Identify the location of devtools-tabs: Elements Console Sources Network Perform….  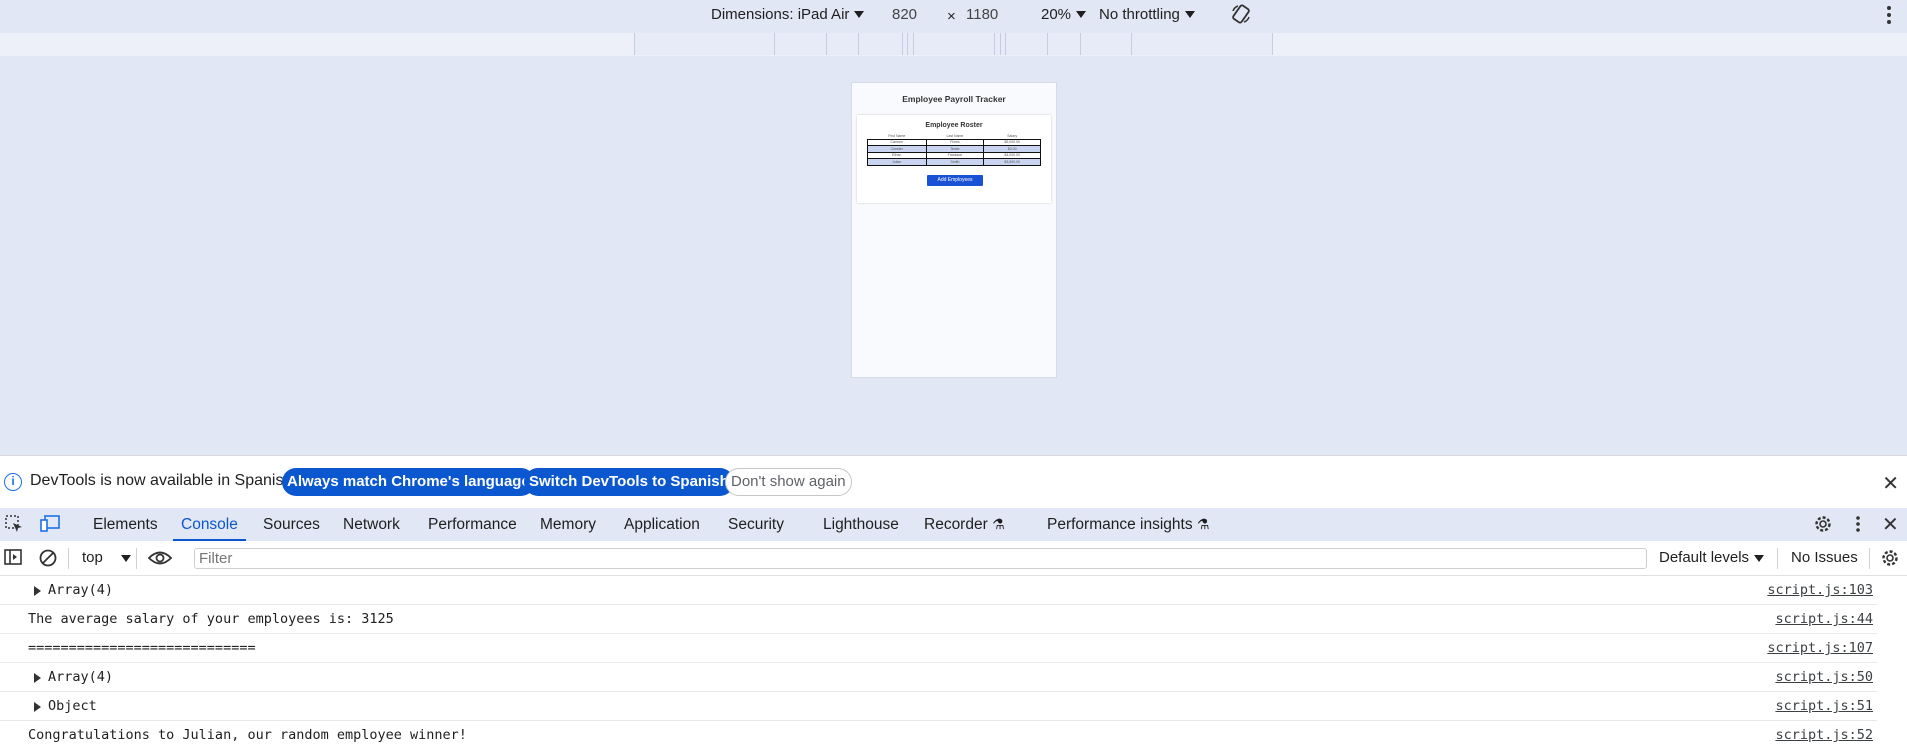
(953, 524).